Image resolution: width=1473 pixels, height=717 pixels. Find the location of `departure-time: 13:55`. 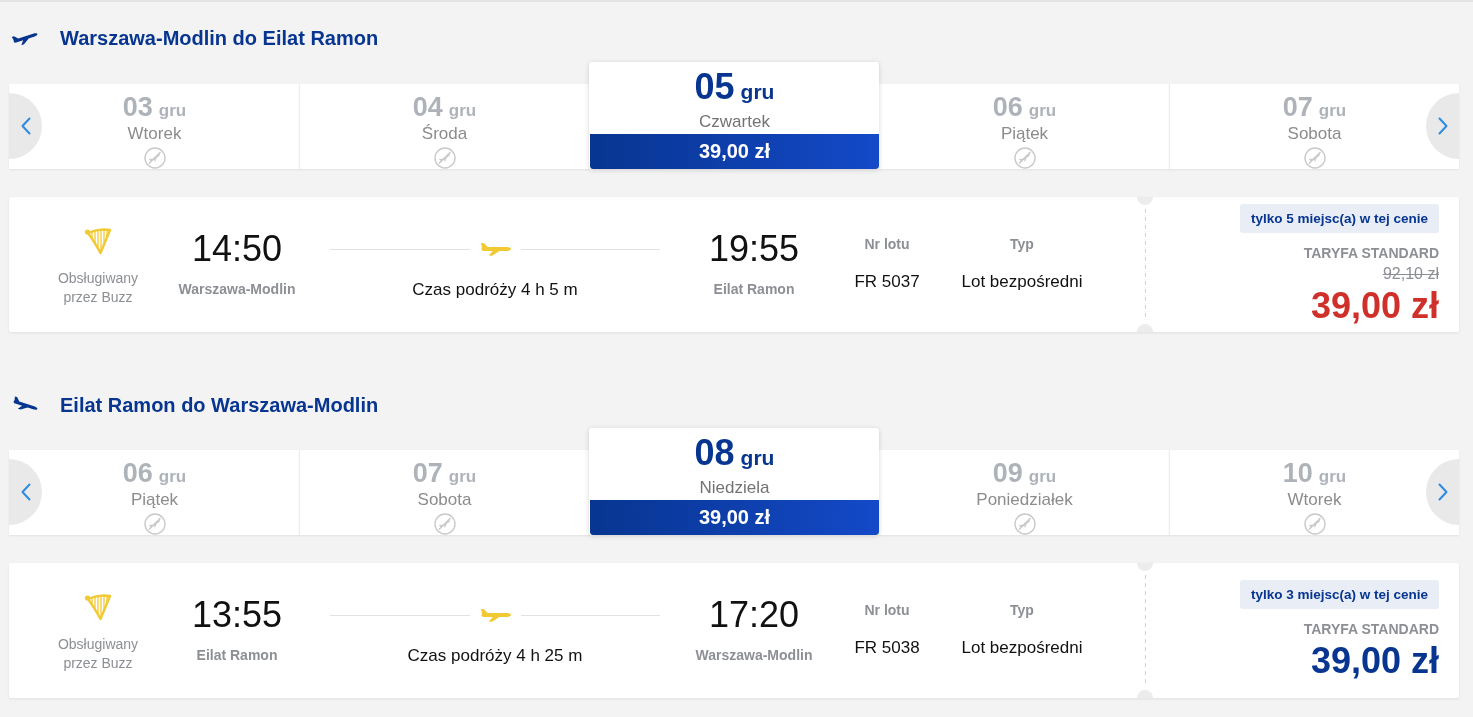

departure-time: 13:55 is located at coordinates (237, 615).